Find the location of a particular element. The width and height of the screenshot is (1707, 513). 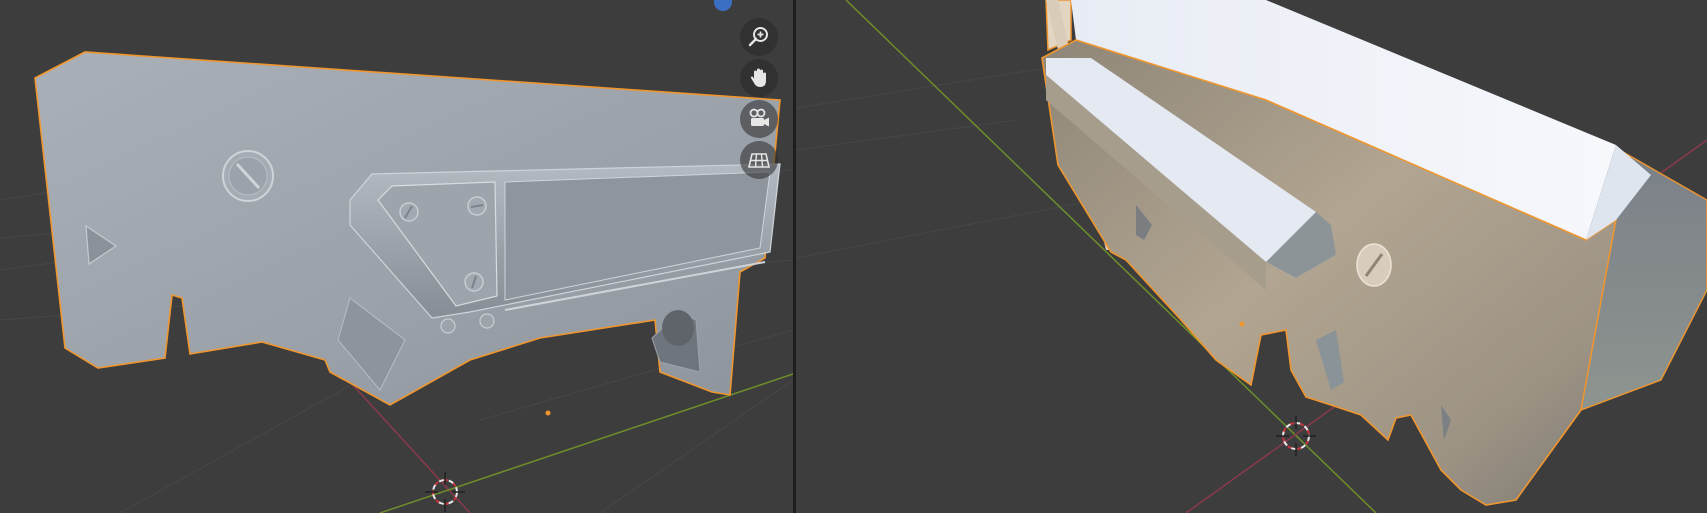

hand-pan-icon is located at coordinates (758, 77).